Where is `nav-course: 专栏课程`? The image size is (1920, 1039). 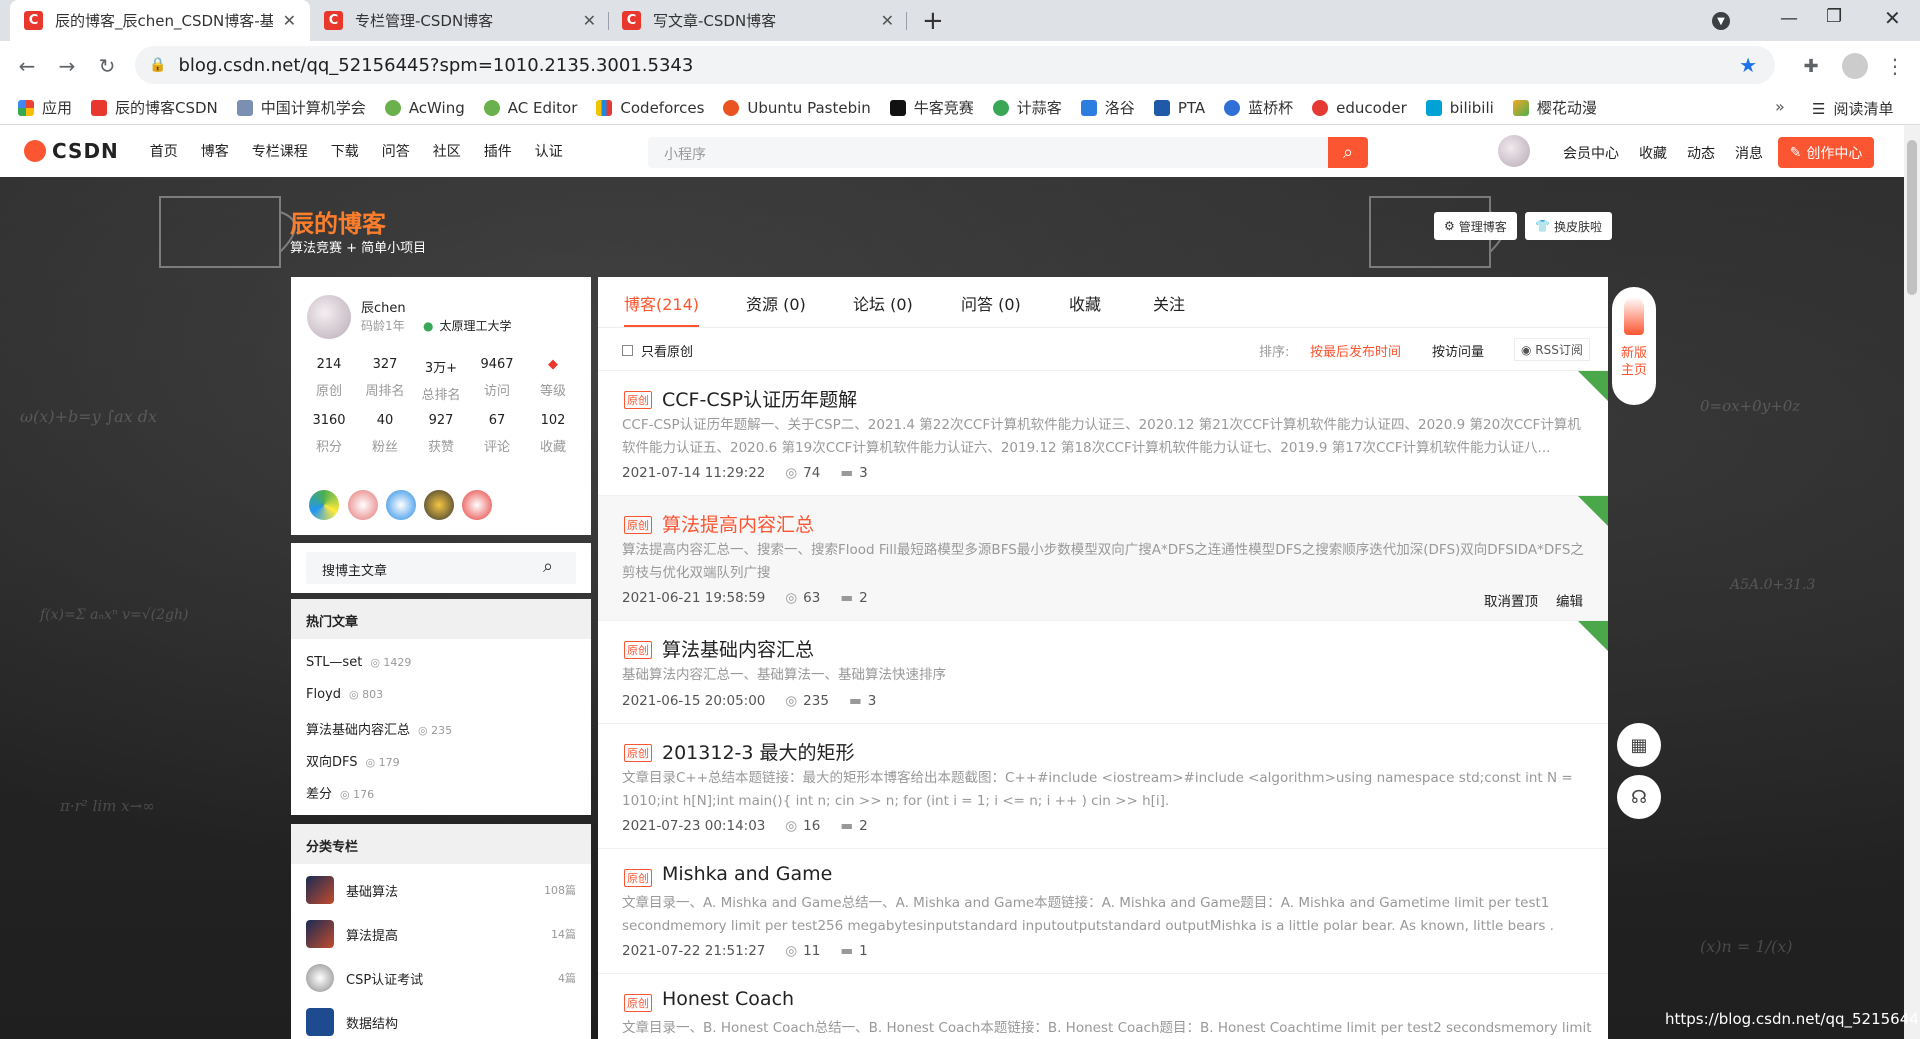 nav-course: 专栏课程 is located at coordinates (280, 151).